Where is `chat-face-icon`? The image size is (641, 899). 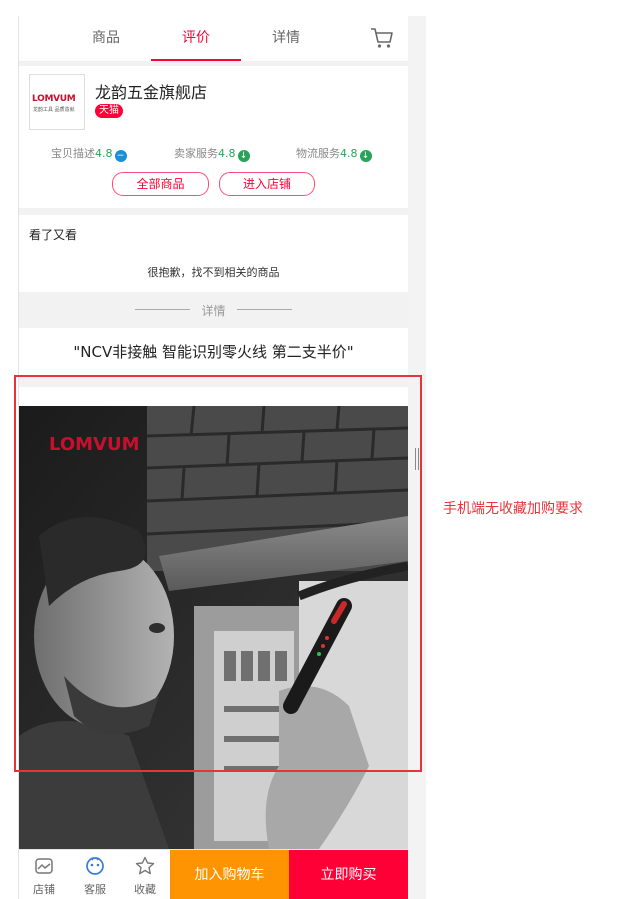 chat-face-icon is located at coordinates (95, 866).